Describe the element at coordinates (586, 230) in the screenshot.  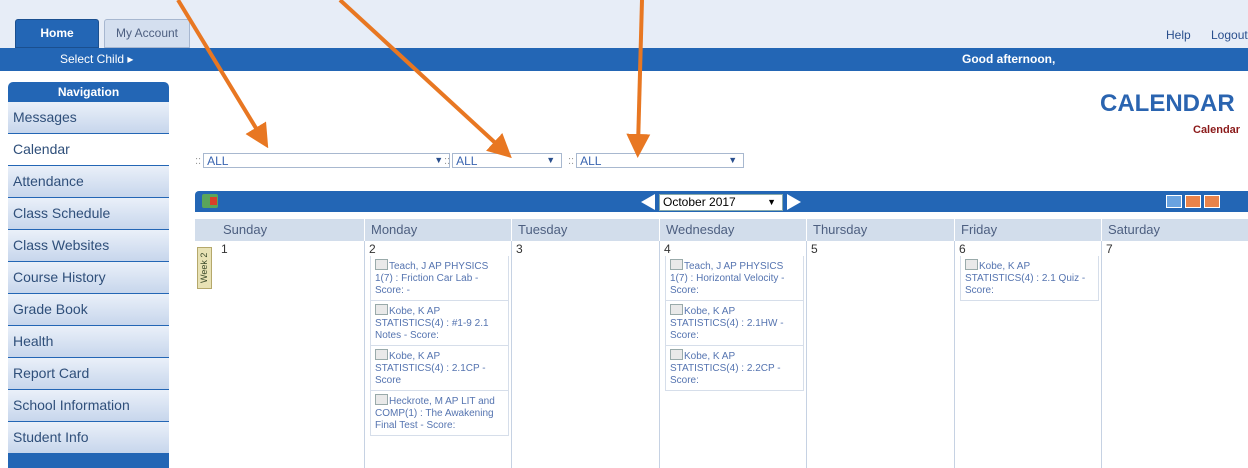
I see `day-header-tuesday: Tuesday` at that location.